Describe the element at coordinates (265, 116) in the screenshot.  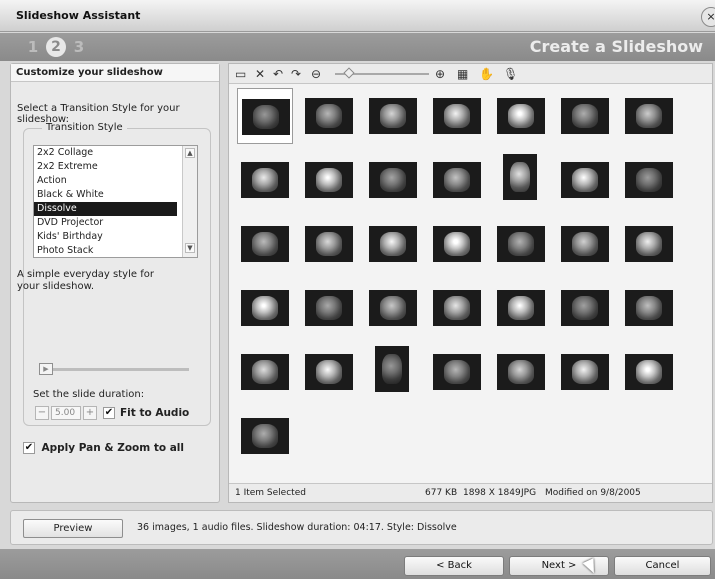
I see `photo-thumbnail-selected` at that location.